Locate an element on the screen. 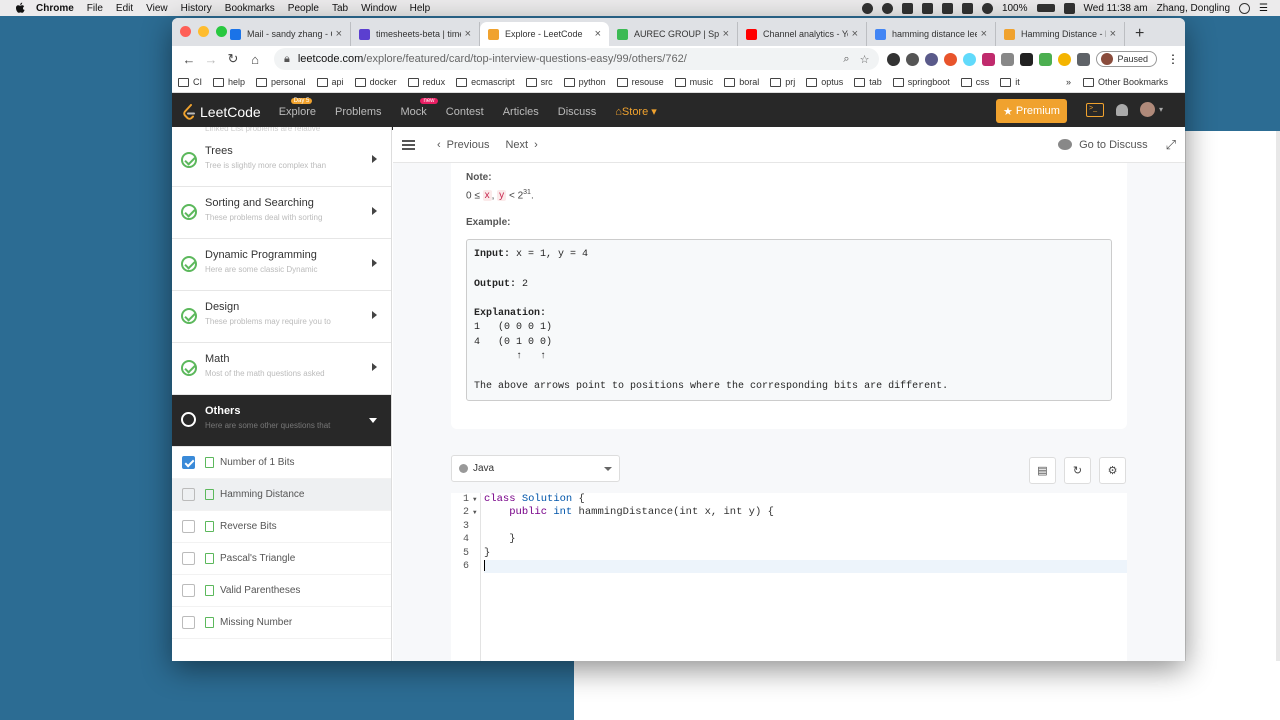 The image size is (1280, 720). leetcode-logo: LeetCode is located at coordinates (221, 111).